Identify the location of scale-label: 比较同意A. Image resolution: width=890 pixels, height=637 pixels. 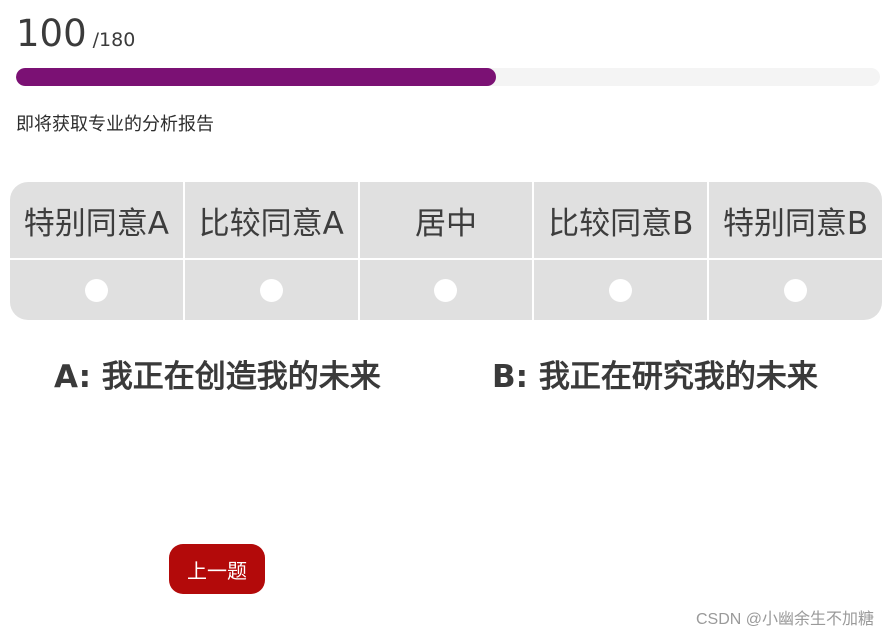
(271, 223).